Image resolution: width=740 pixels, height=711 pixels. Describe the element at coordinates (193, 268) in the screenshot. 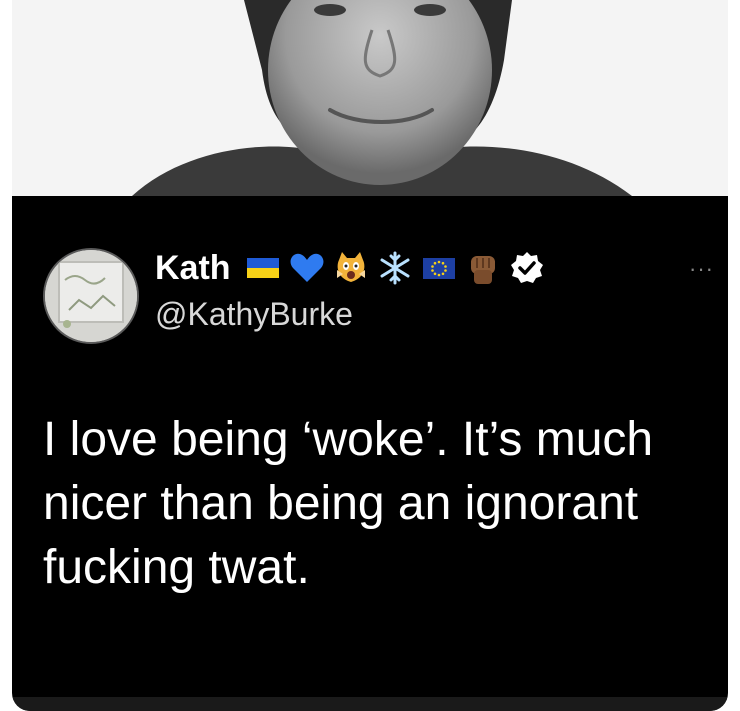

I see `display-name: Kath` at that location.